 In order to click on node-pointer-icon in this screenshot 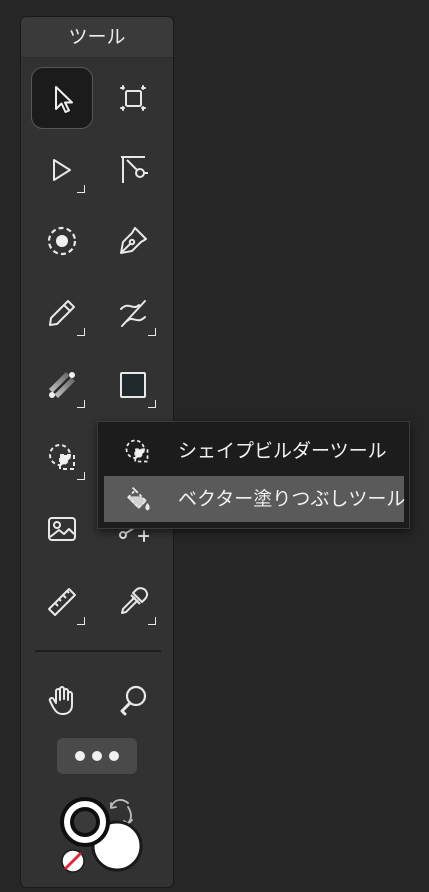, I will do `click(62, 170)`.